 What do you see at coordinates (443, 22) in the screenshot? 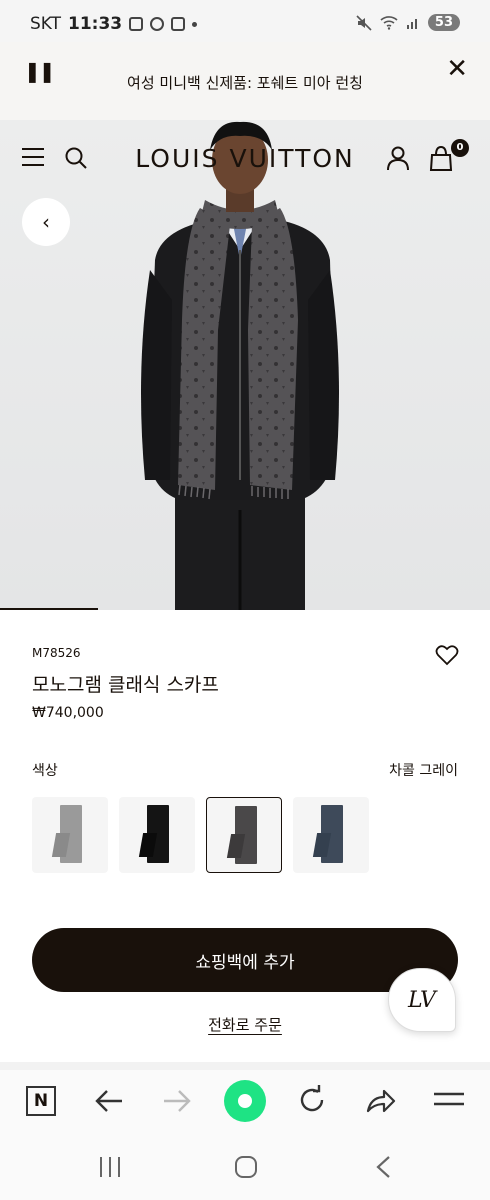
I see `battery-indicator: 53` at bounding box center [443, 22].